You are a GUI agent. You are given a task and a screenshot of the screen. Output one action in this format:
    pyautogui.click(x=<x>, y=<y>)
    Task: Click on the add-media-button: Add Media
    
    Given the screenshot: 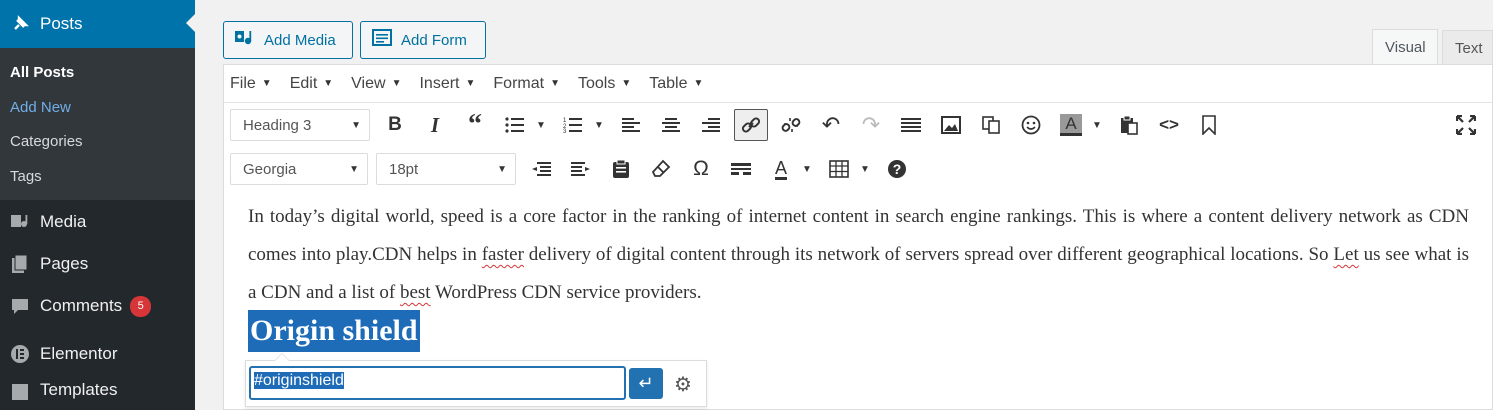 What is the action you would take?
    pyautogui.click(x=288, y=40)
    